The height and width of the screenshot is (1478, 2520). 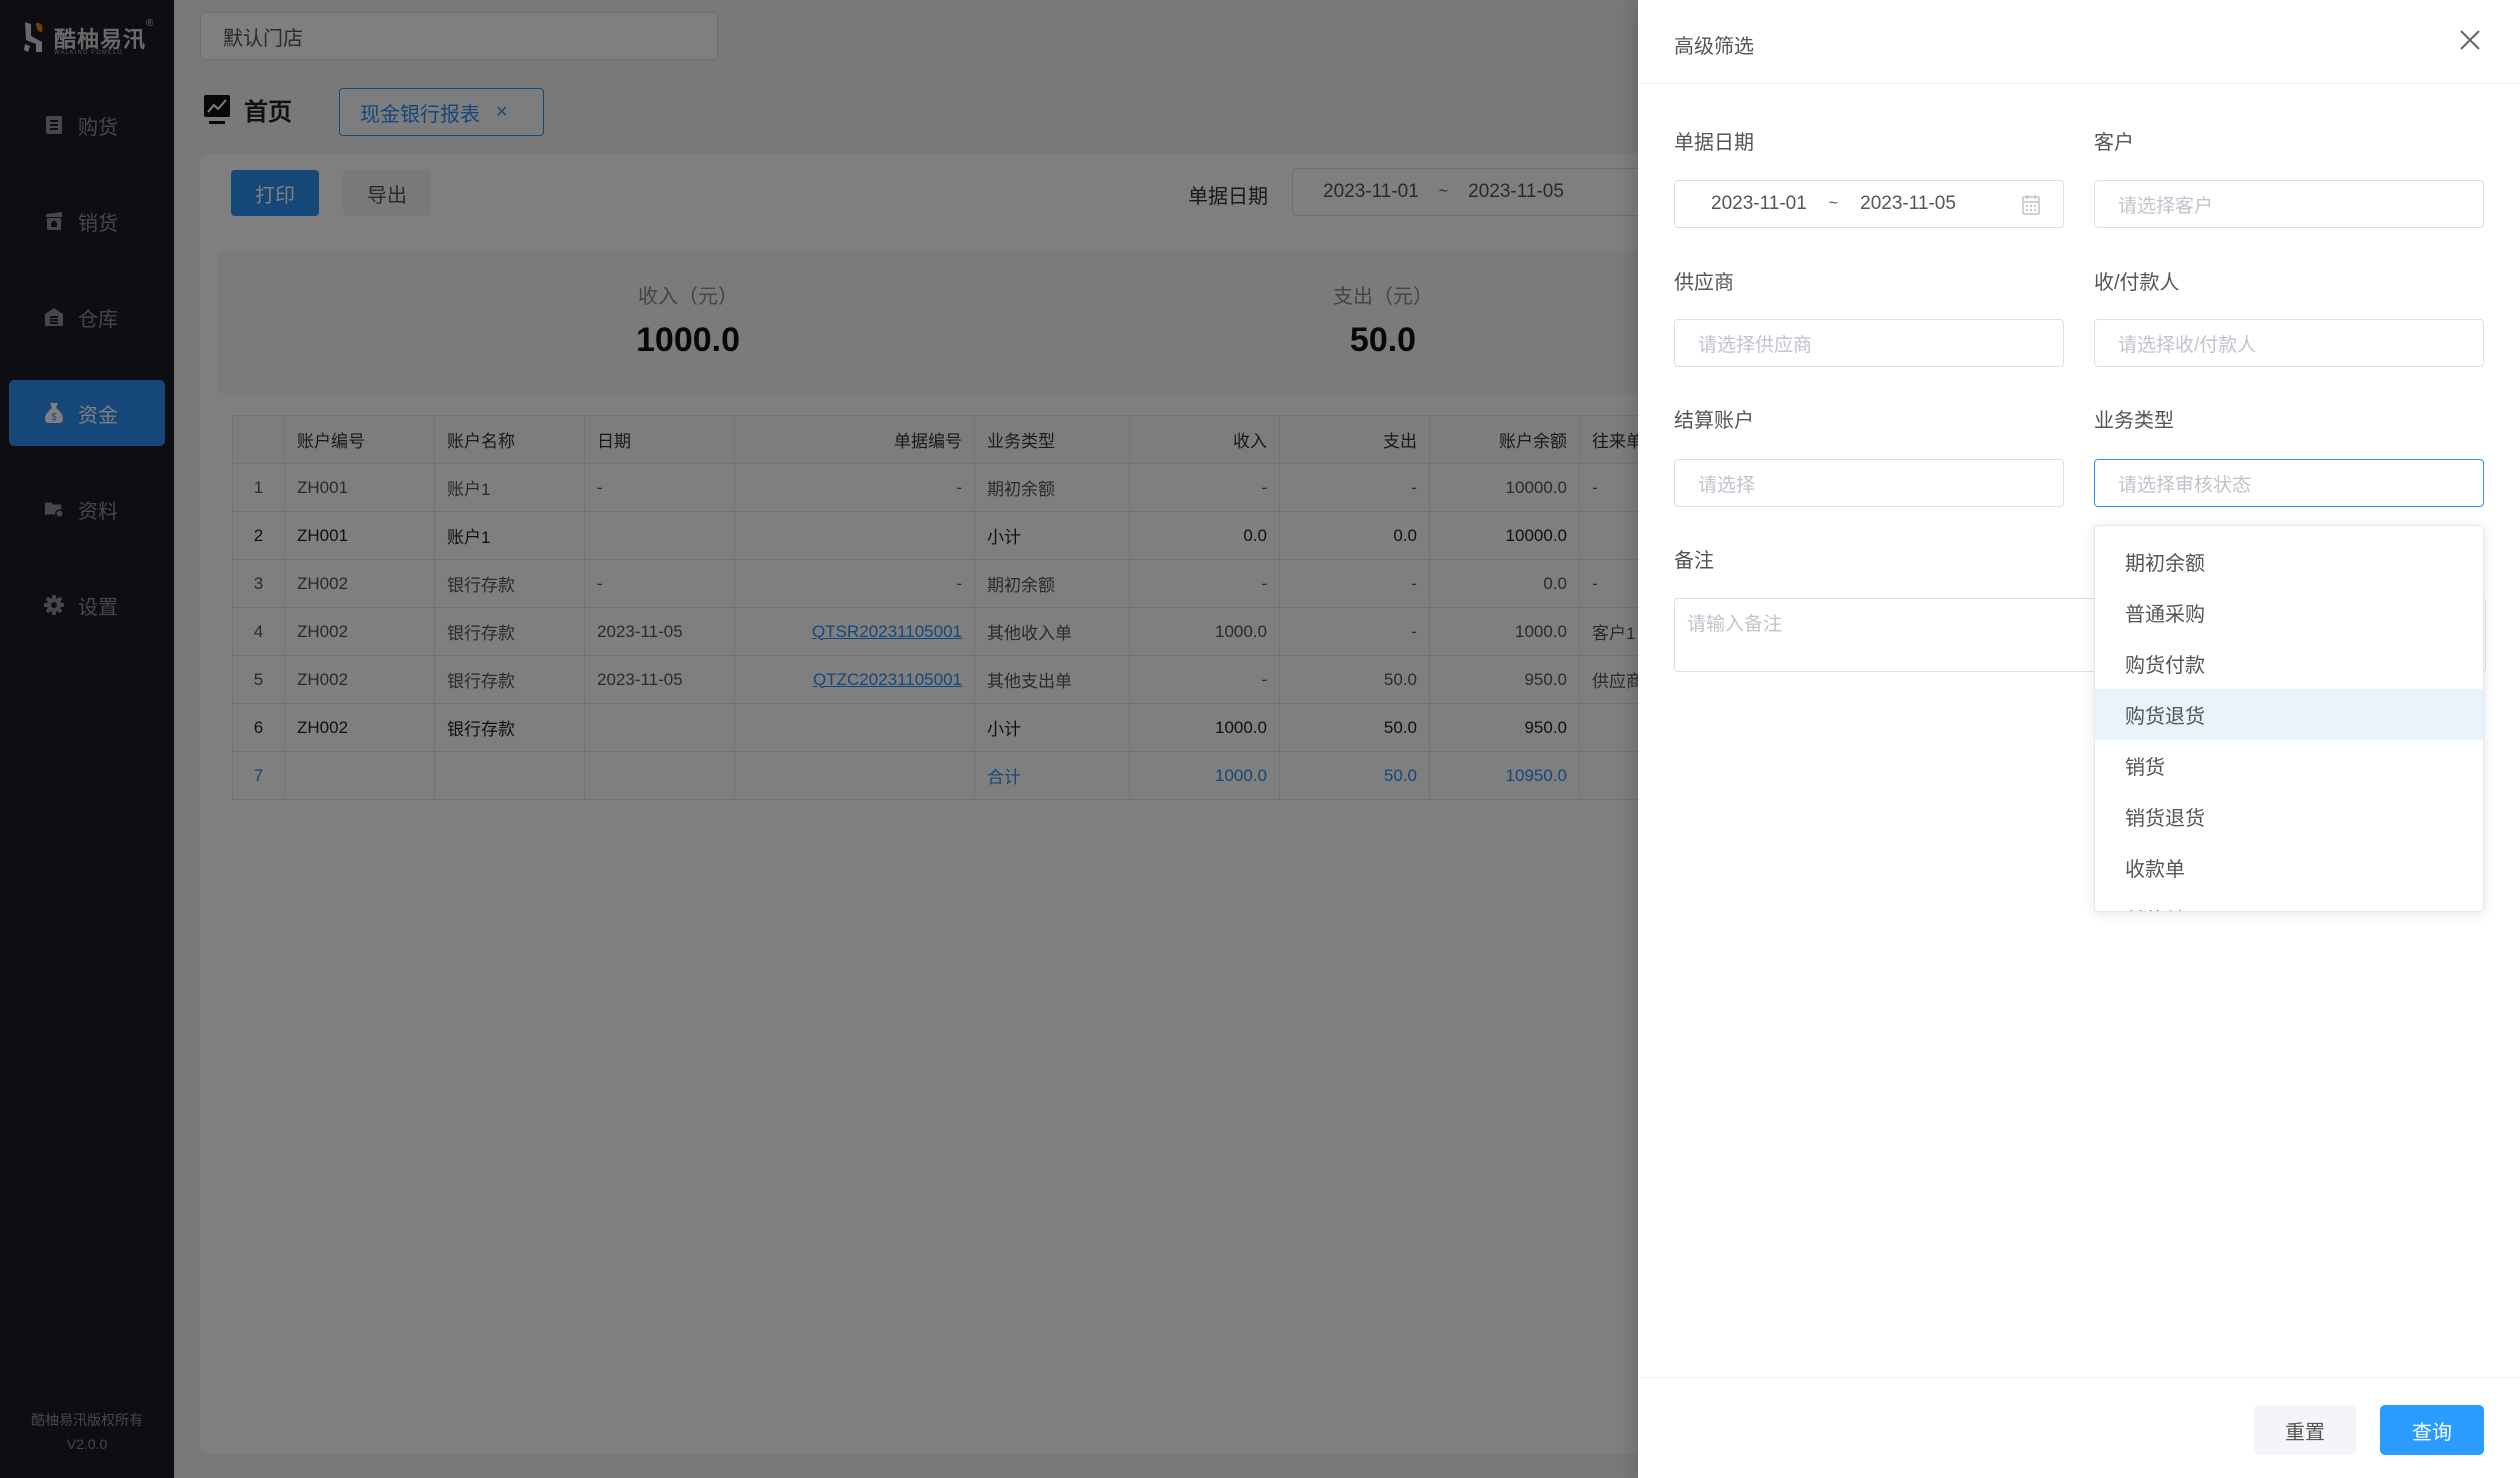 What do you see at coordinates (1869, 483) in the screenshot?
I see `settlement-account-select: 请选择` at bounding box center [1869, 483].